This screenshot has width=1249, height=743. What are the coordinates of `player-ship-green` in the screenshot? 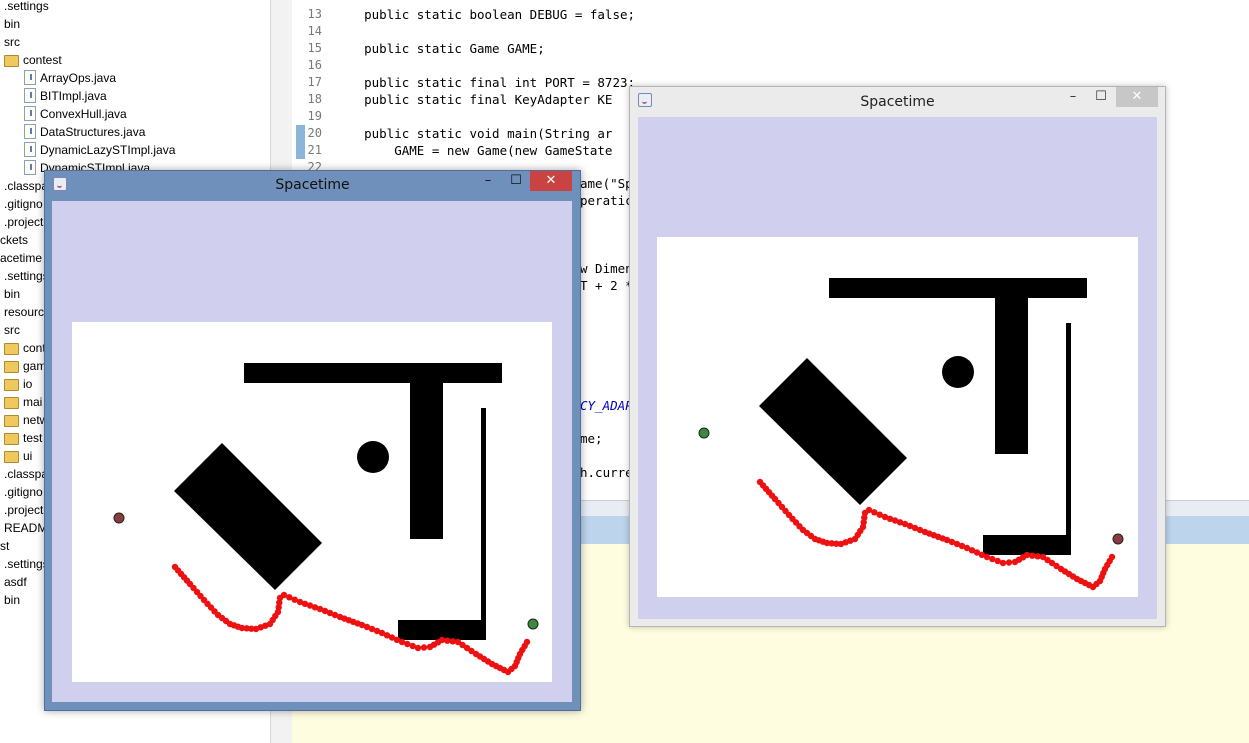 It's located at (533, 624).